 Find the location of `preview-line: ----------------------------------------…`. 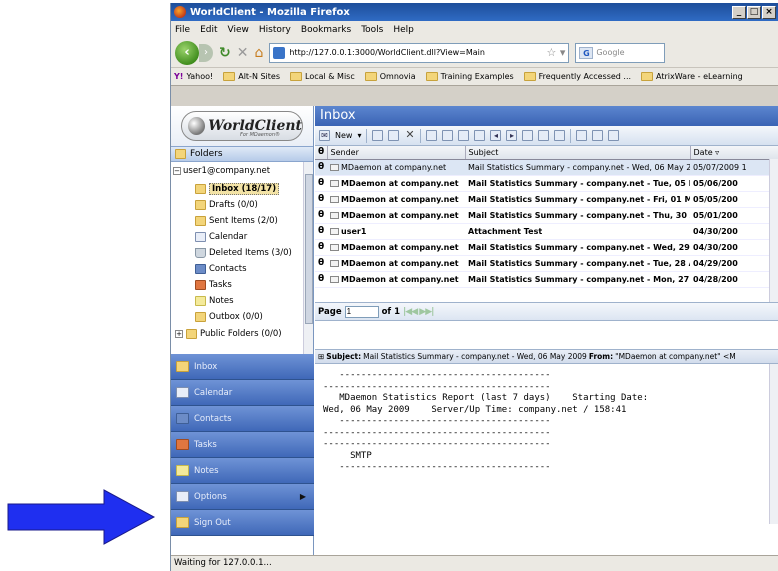

preview-line: ----------------------------------------… is located at coordinates (437, 444).